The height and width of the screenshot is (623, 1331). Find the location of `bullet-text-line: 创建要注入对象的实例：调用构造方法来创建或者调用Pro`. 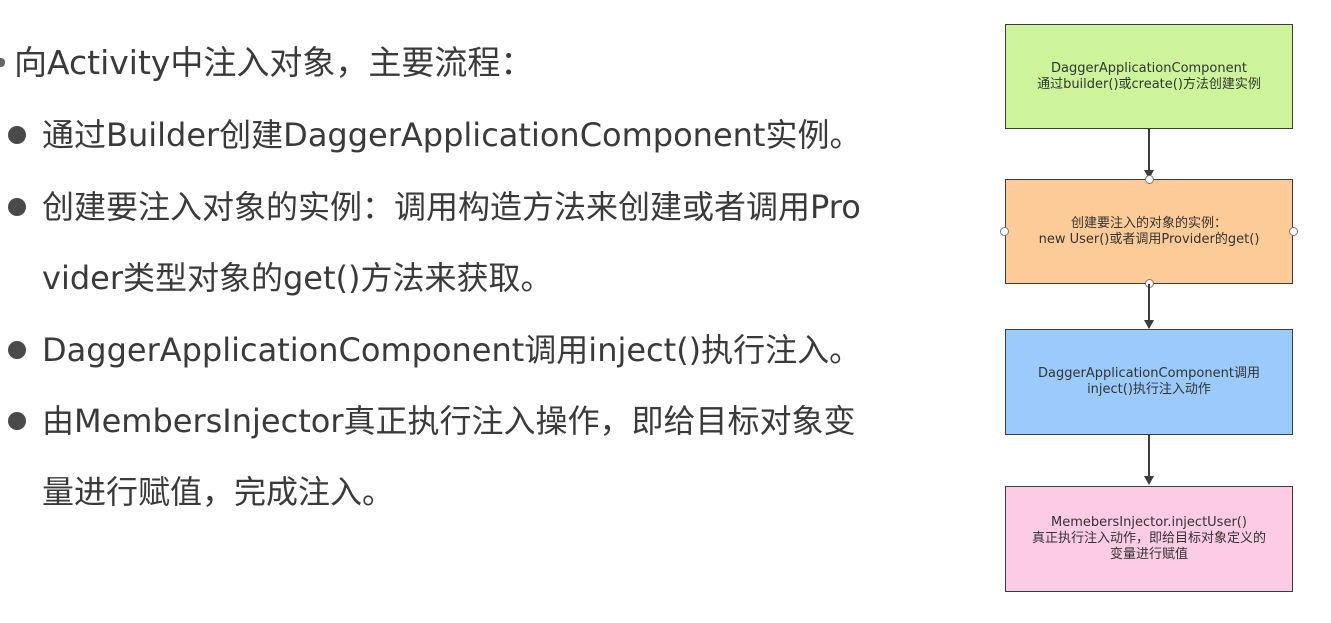

bullet-text-line: 创建要注入对象的实例：调用构造方法来创建或者调用Pro is located at coordinates (451, 207).